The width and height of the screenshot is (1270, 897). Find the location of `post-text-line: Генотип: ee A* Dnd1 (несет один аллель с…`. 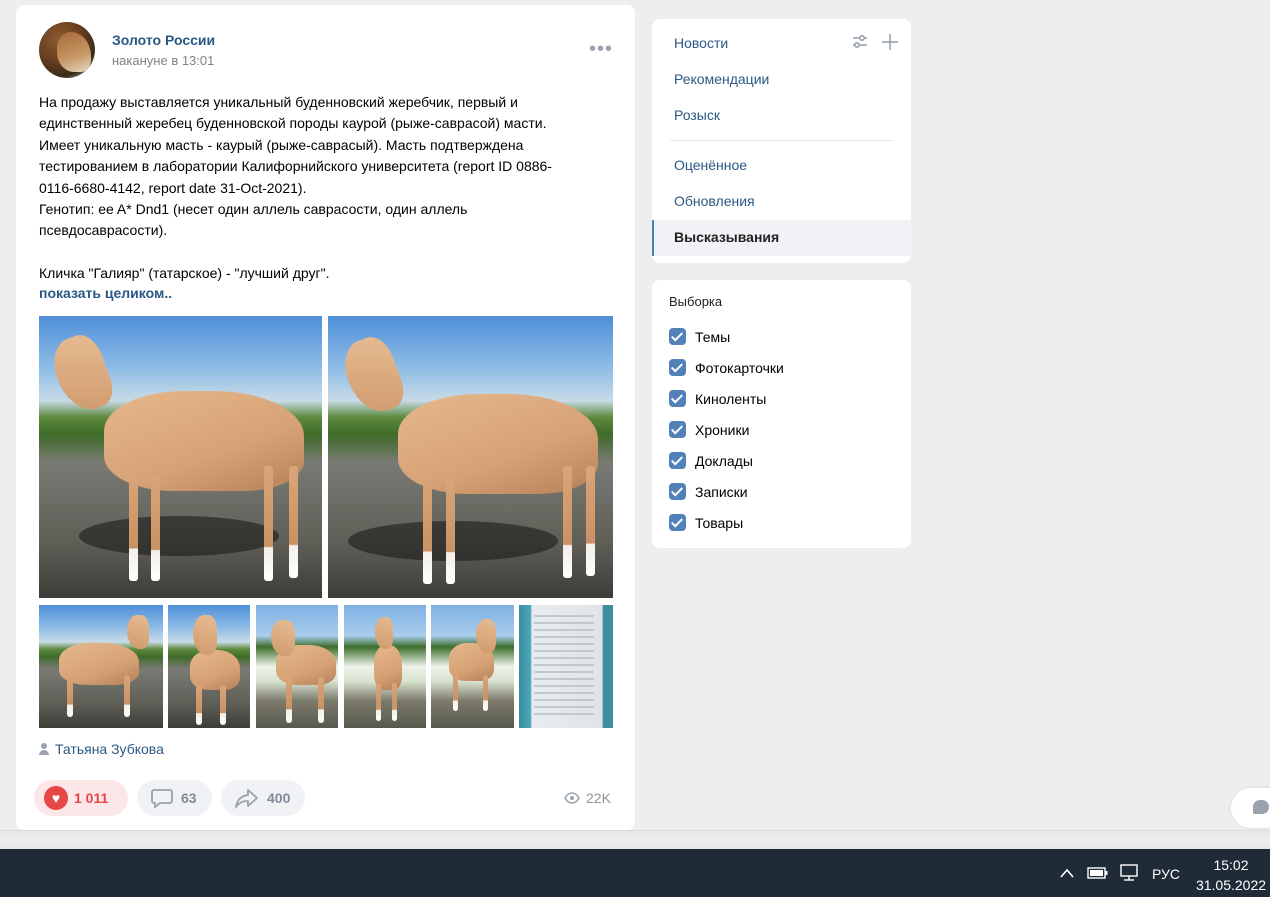

post-text-line: Генотип: ee A* Dnd1 (несет один аллель с… is located at coordinates (253, 209).